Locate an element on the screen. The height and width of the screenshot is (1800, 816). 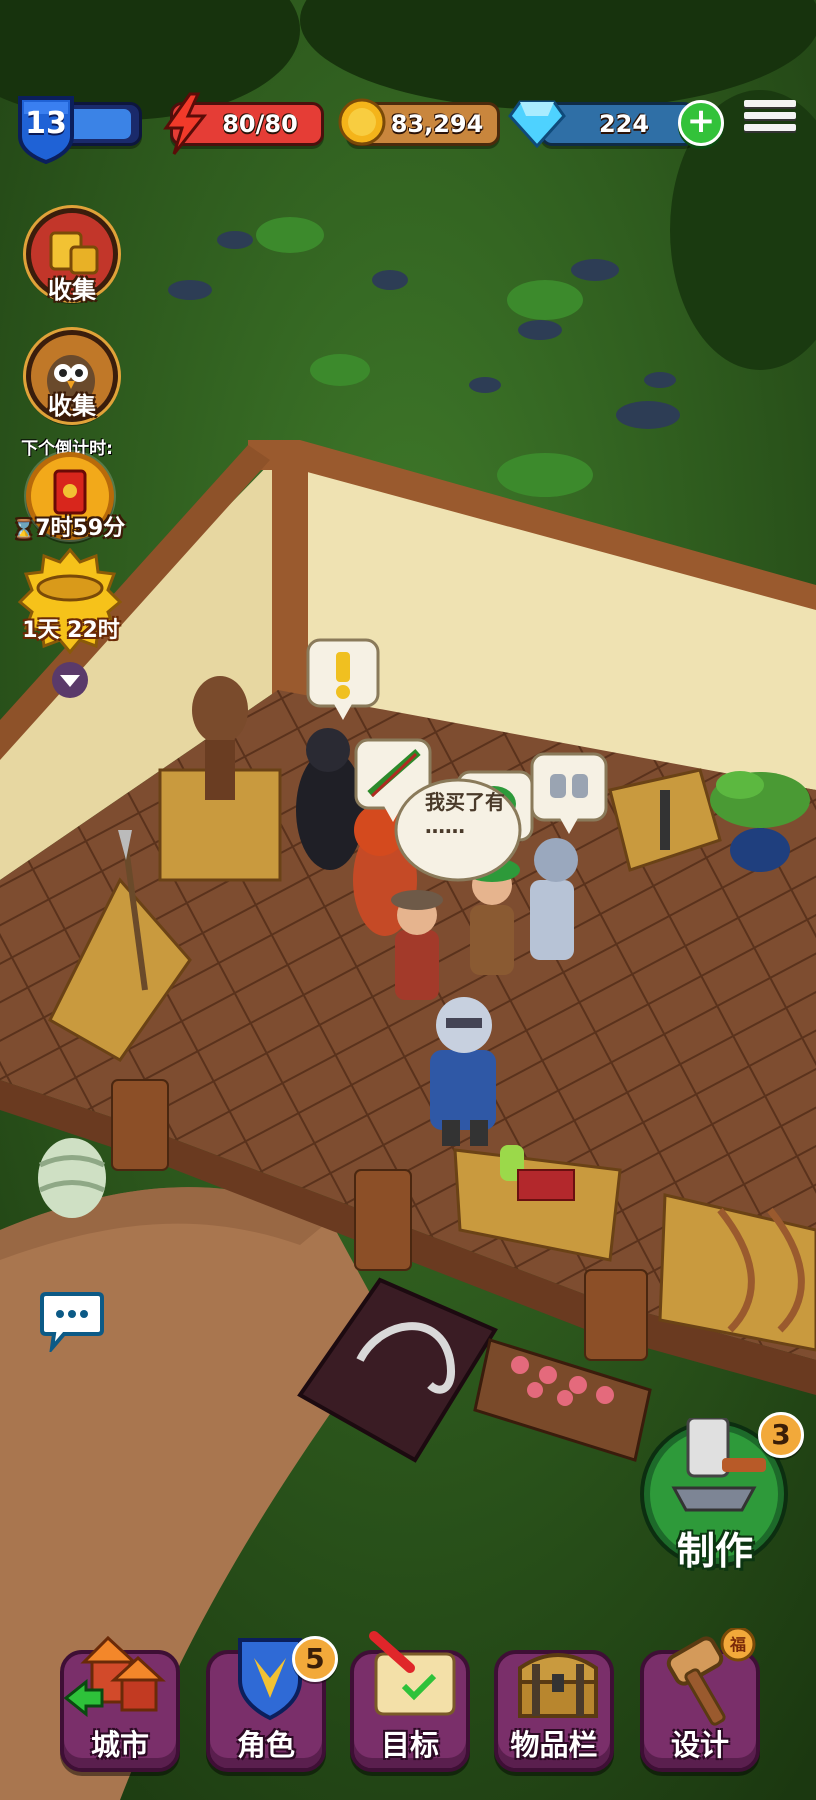
next-countdown-time: ⌛7时59分 is located at coordinates (69, 526).